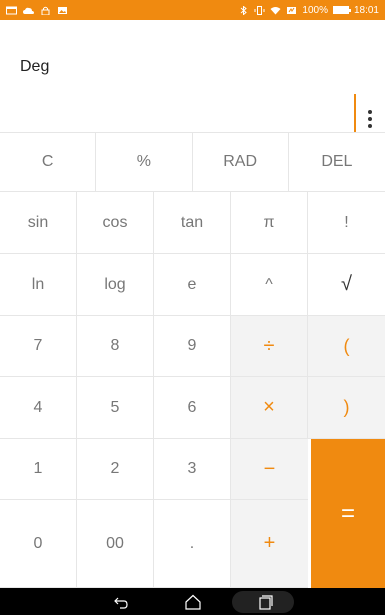 The width and height of the screenshot is (385, 615). I want to click on equals-button: =, so click(348, 513).